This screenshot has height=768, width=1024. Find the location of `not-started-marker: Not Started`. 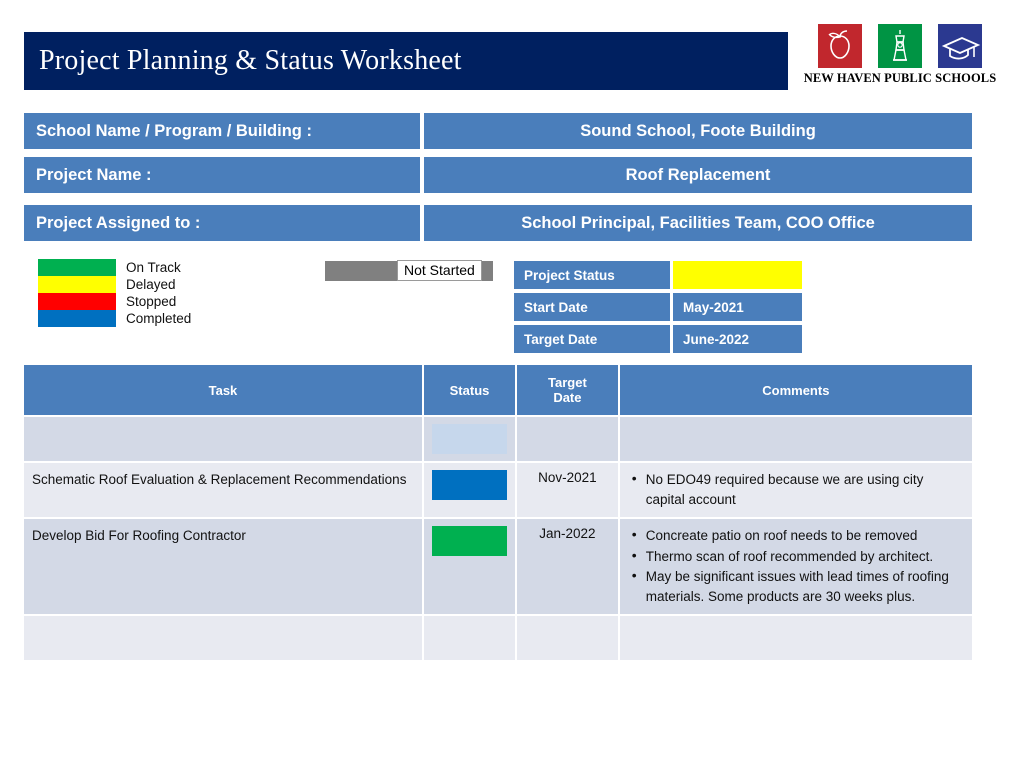

not-started-marker: Not Started is located at coordinates (409, 271).